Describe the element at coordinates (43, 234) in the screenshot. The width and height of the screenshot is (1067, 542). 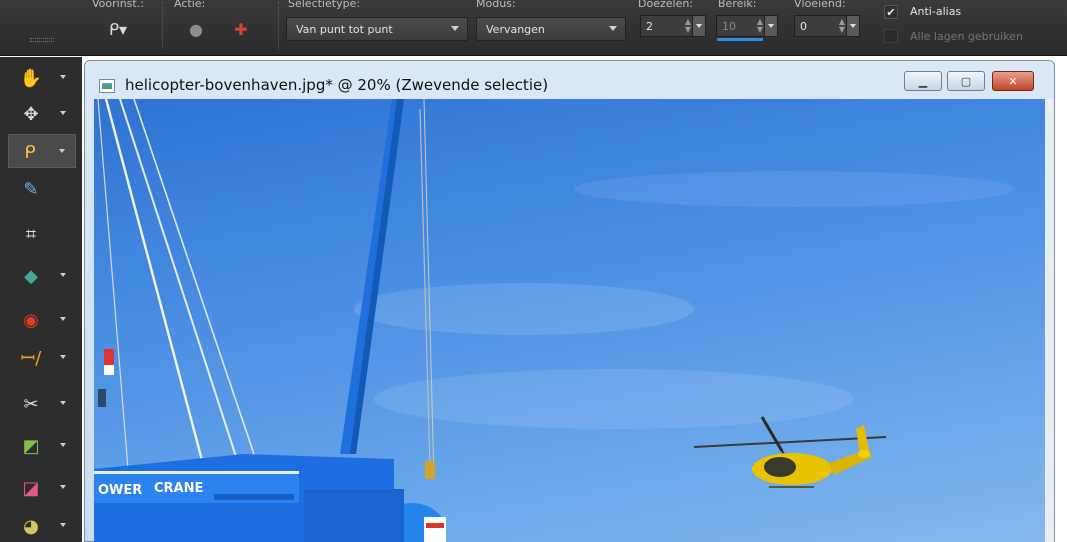
I see `crop-tool: ⌗` at that location.